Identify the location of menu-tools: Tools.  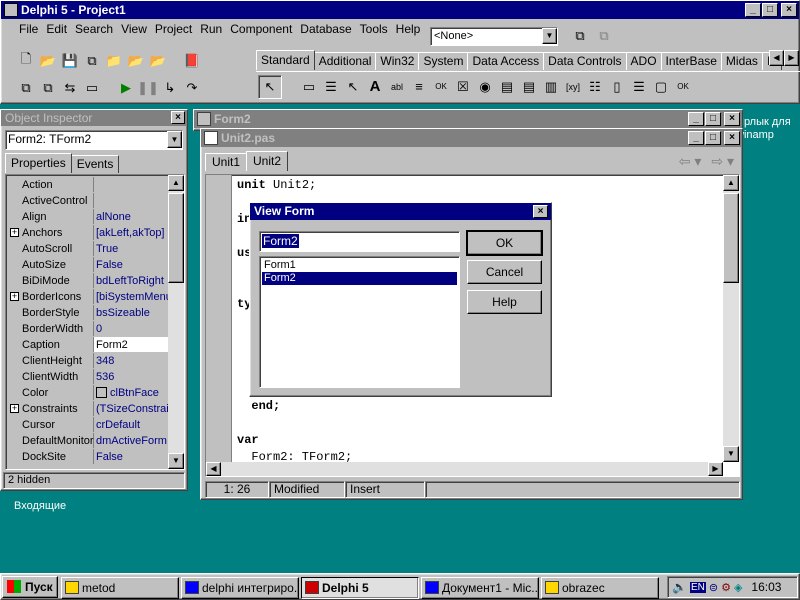
(374, 29).